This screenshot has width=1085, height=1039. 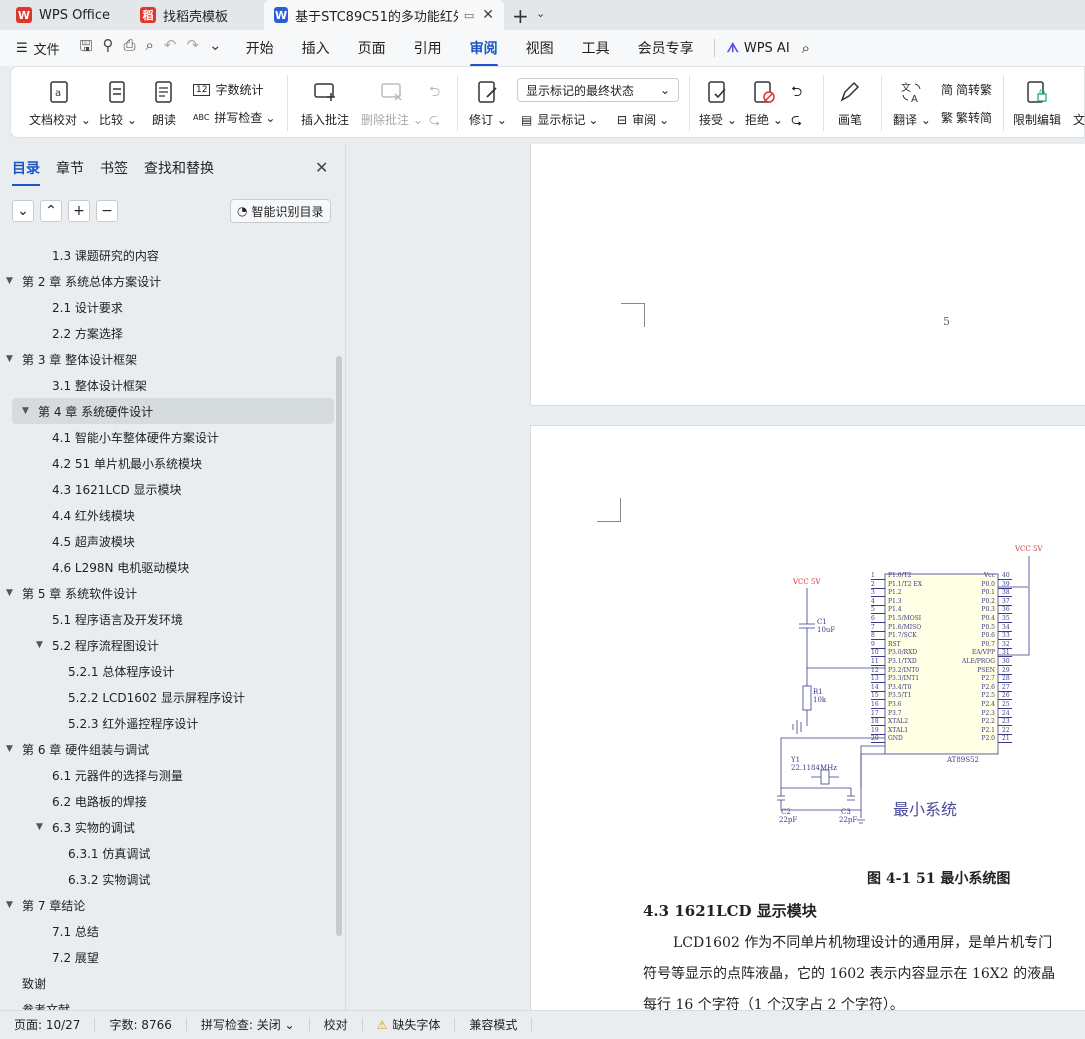 What do you see at coordinates (434, 93) in the screenshot?
I see `prev-comment-icon: ⮌` at bounding box center [434, 93].